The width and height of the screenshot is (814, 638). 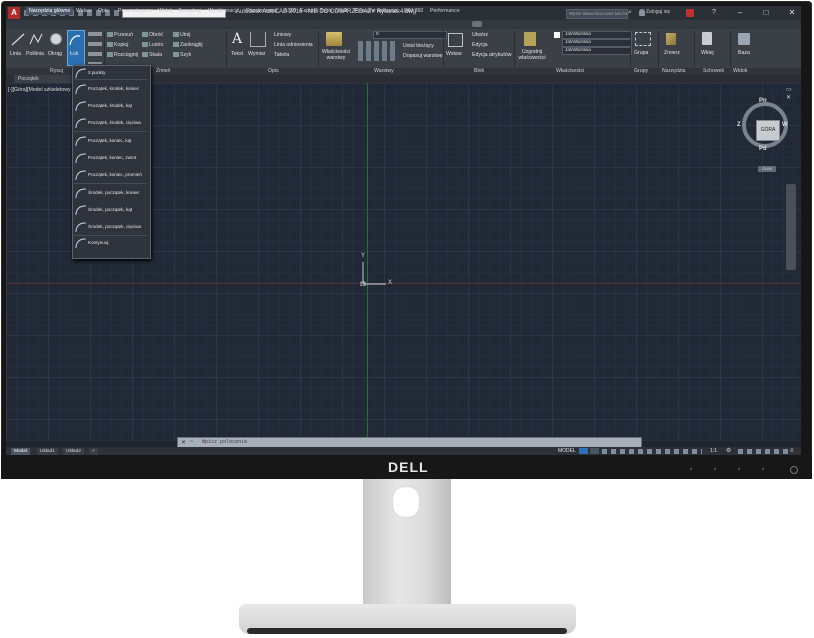 I want to click on add-layout-button: +, so click(x=93, y=451).